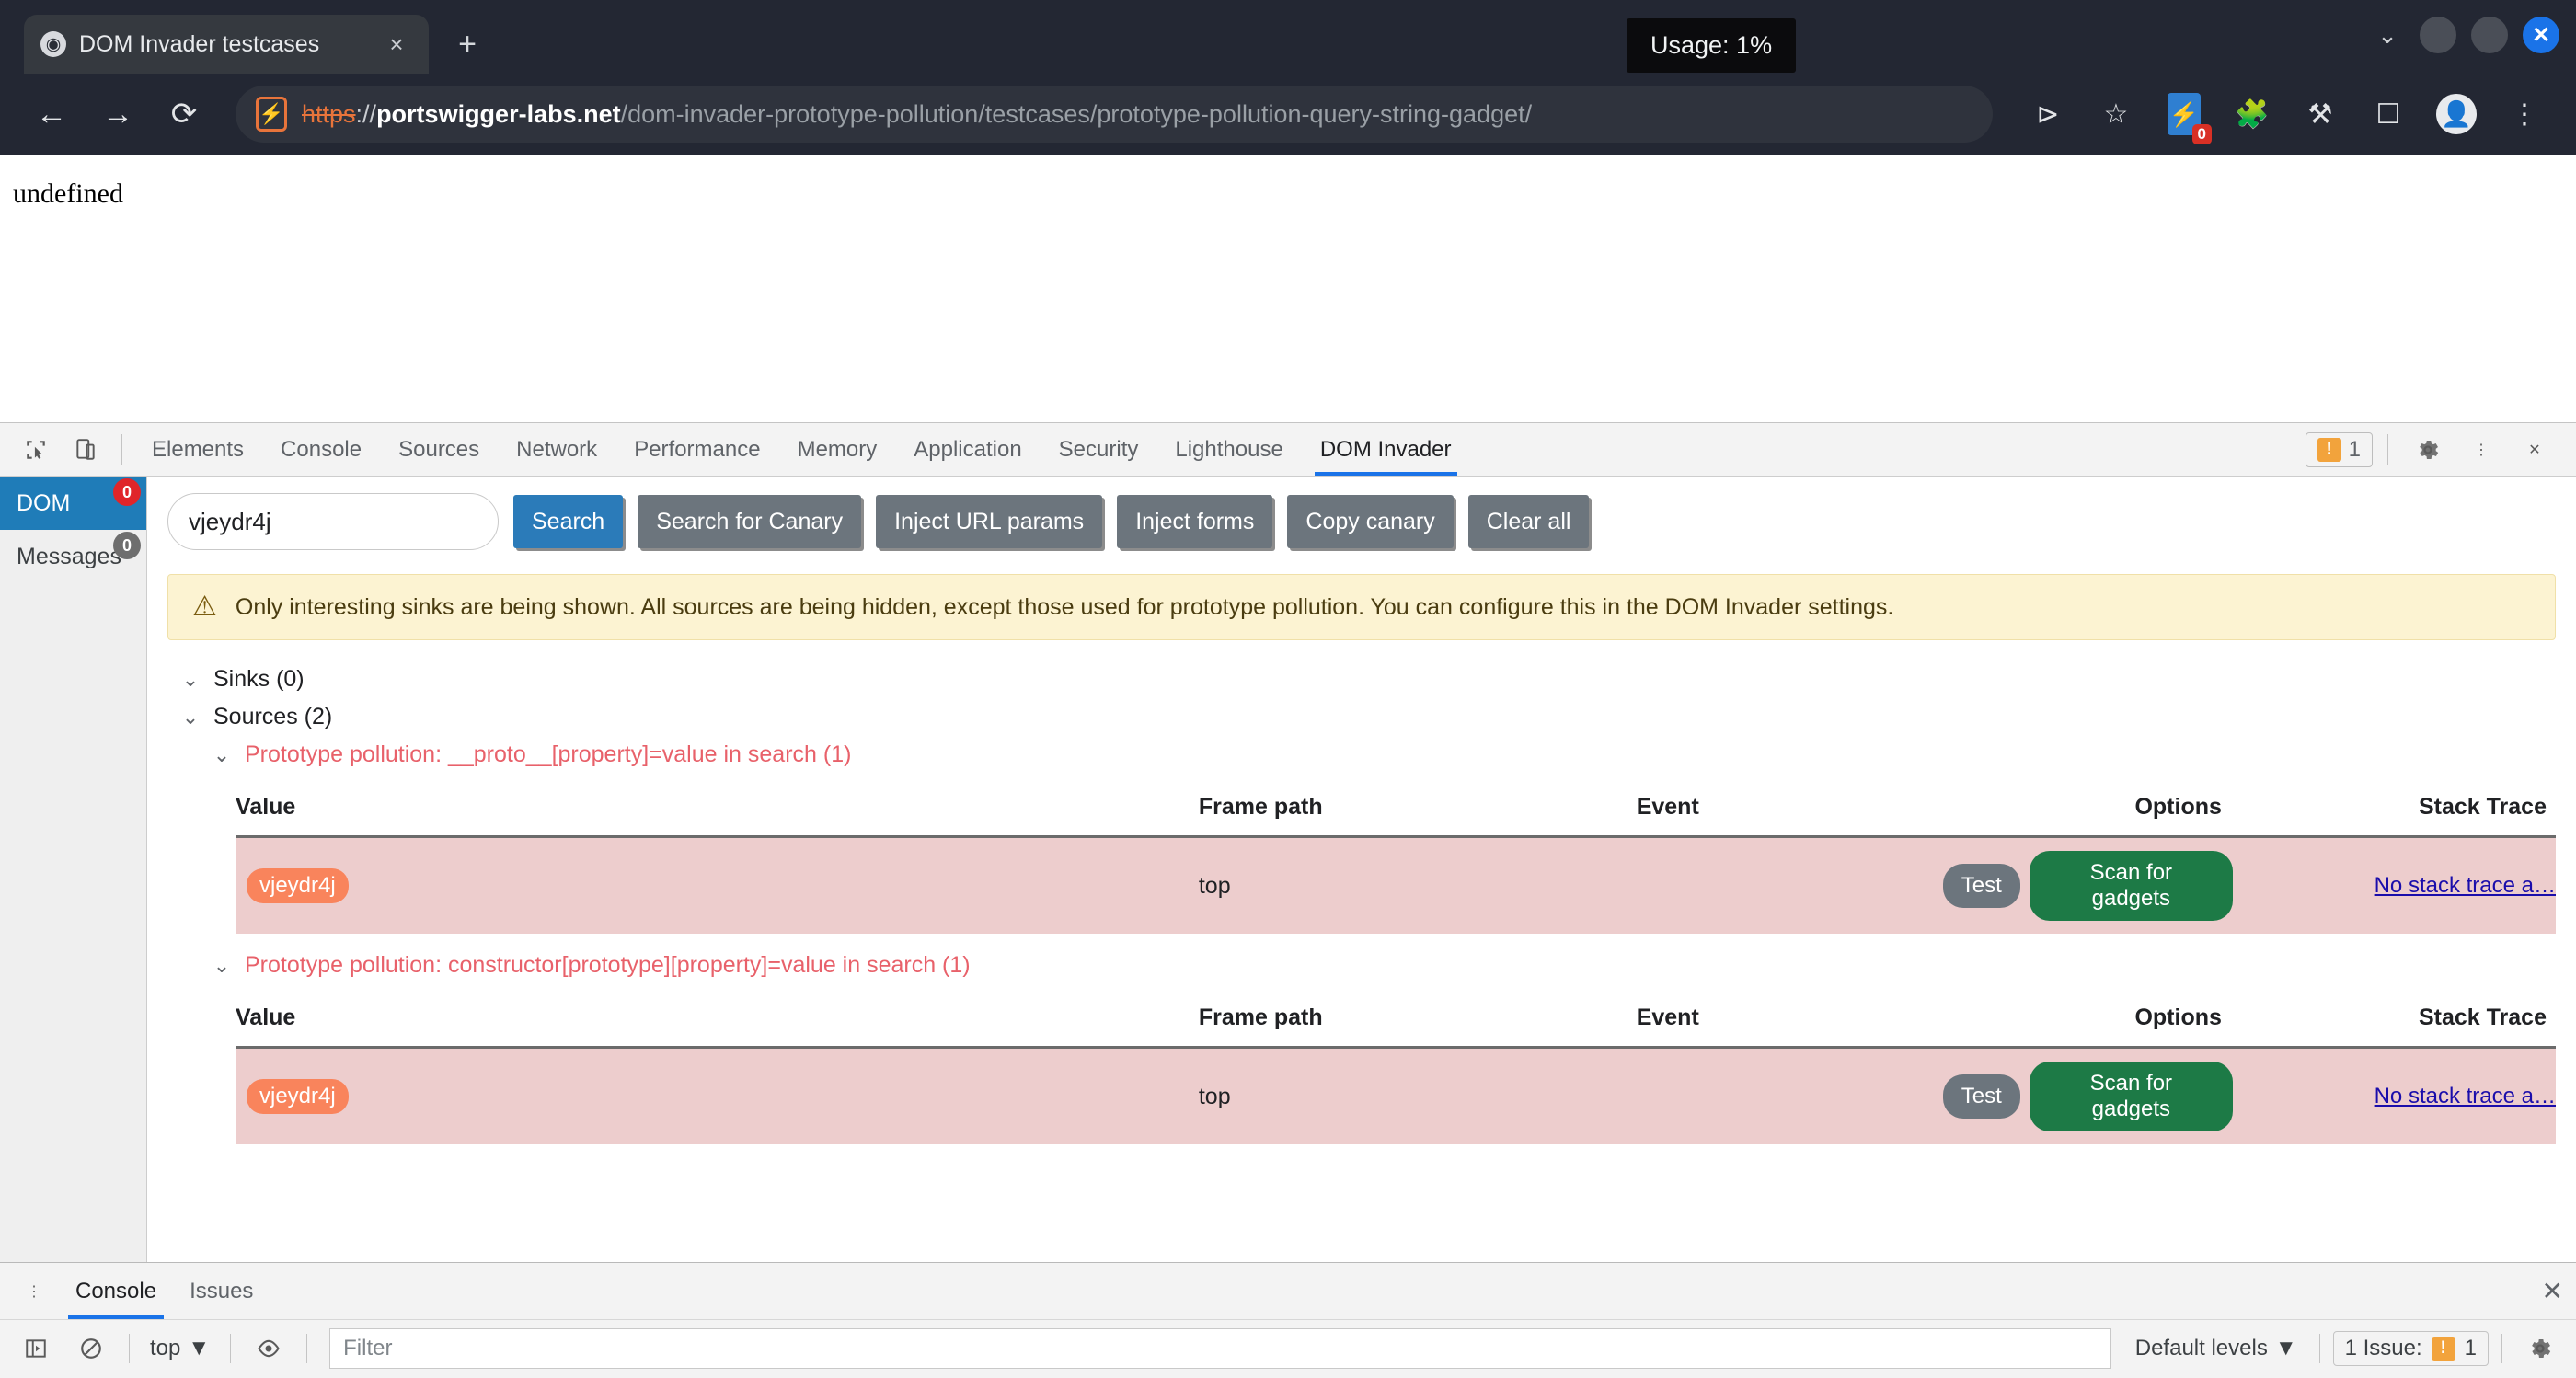  What do you see at coordinates (268, 1348) in the screenshot?
I see `eye-live-expression-icon` at bounding box center [268, 1348].